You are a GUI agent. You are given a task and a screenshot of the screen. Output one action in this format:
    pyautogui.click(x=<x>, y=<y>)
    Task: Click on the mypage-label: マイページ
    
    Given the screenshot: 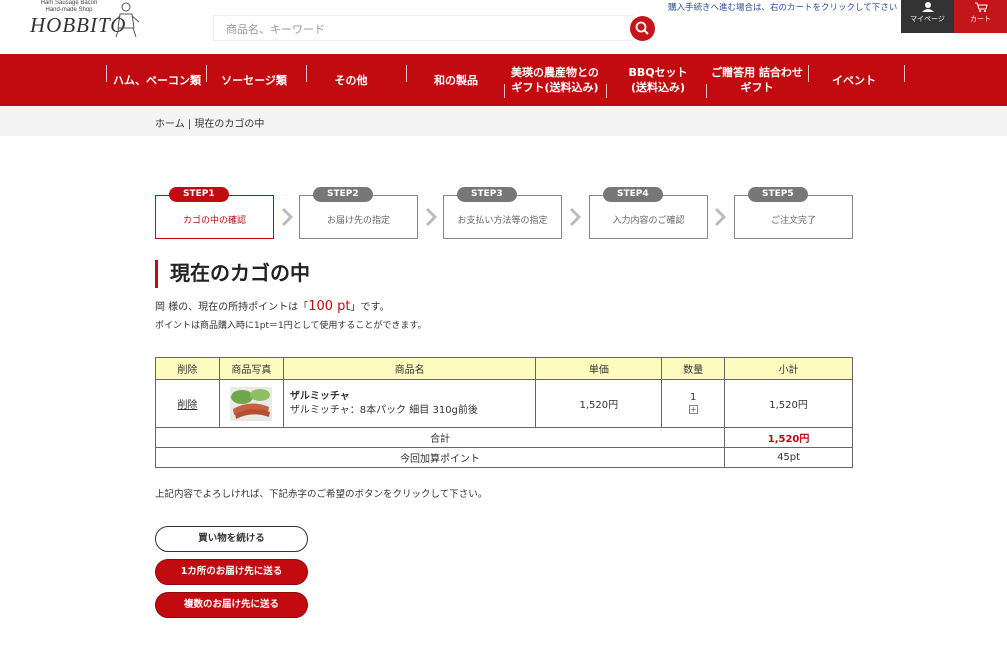 What is the action you would take?
    pyautogui.click(x=927, y=19)
    